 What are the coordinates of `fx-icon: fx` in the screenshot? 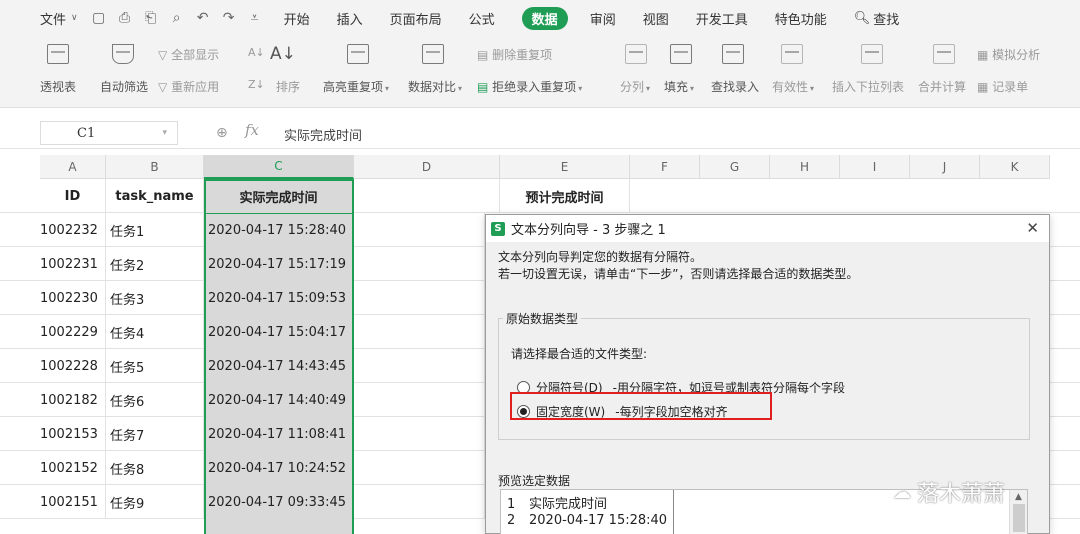 It's located at (252, 130).